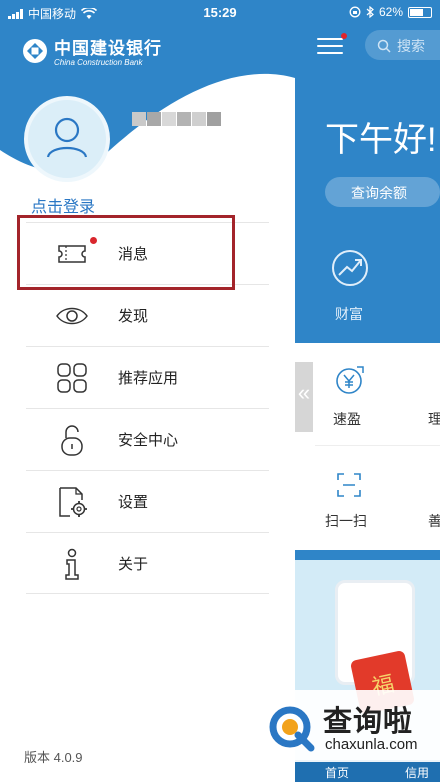 The image size is (440, 782). What do you see at coordinates (382, 192) in the screenshot?
I see `check-balance-button: 查询余额` at bounding box center [382, 192].